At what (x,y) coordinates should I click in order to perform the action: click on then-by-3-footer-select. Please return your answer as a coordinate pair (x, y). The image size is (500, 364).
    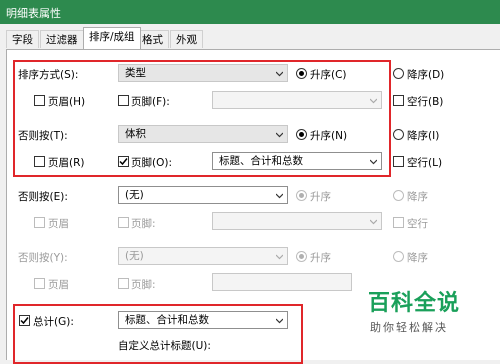
    Looking at the image, I should click on (282, 282).